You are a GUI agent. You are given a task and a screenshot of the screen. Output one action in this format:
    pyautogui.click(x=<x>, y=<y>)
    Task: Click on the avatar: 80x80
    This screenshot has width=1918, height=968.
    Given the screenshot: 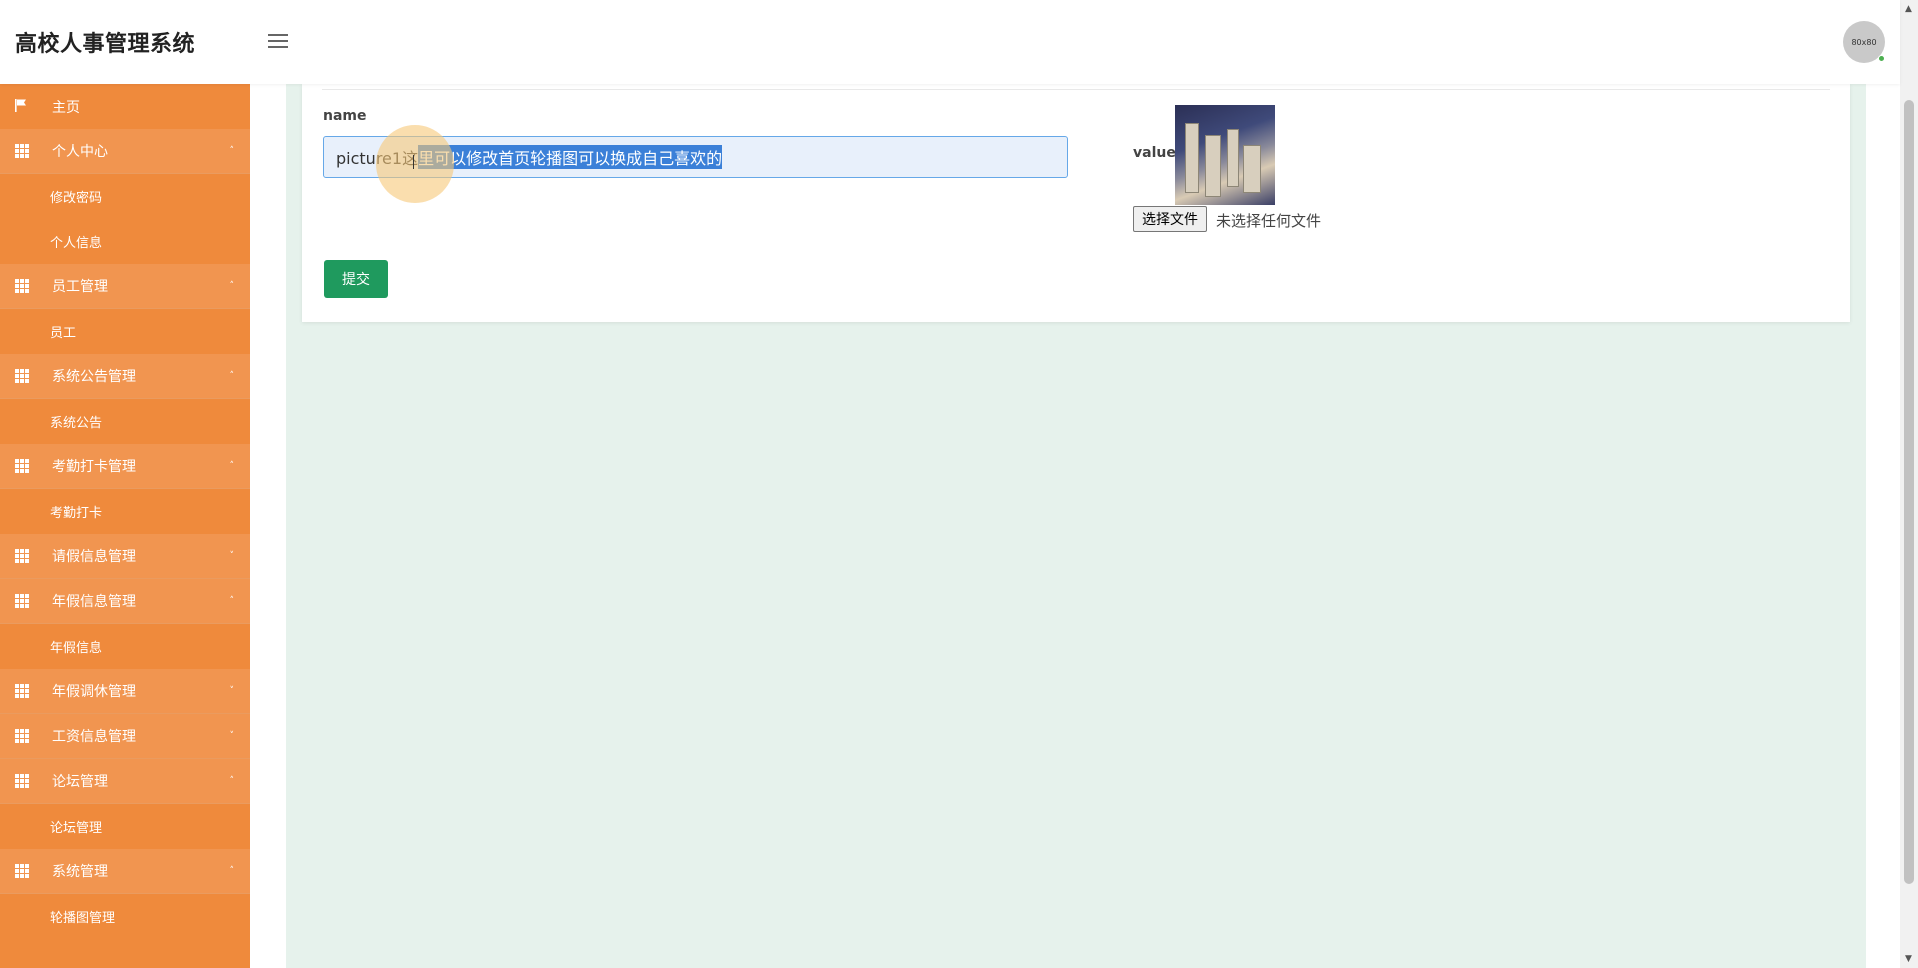 What is the action you would take?
    pyautogui.click(x=1864, y=42)
    